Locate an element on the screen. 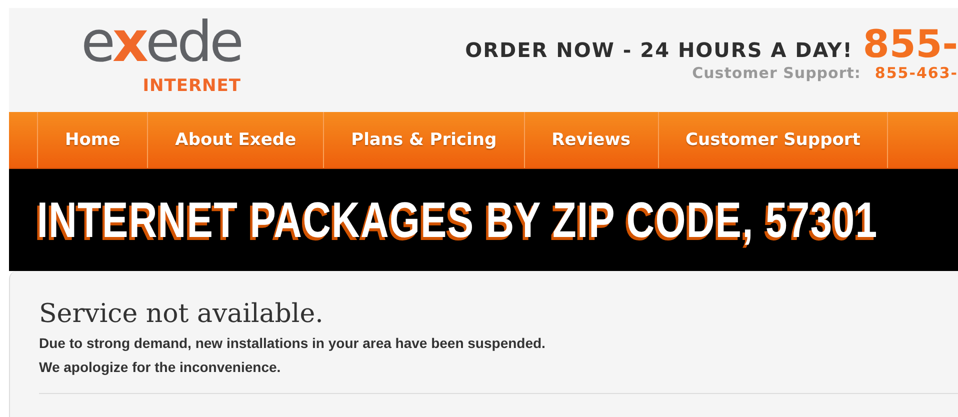  nav-link: Reviews is located at coordinates (591, 140).